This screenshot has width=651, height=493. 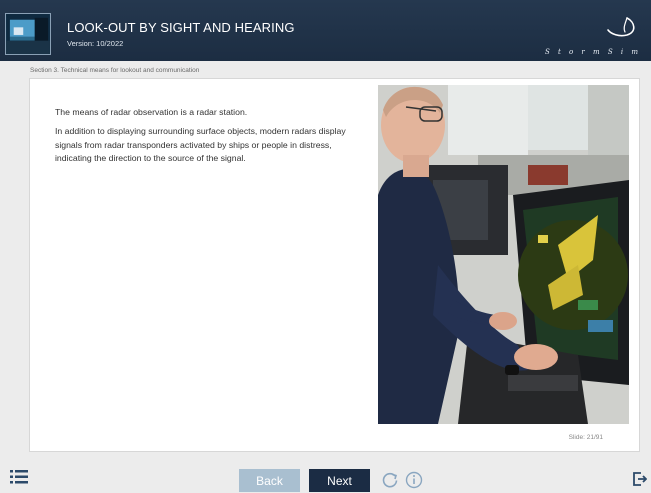 I want to click on menu-list-icon, so click(x=19, y=477).